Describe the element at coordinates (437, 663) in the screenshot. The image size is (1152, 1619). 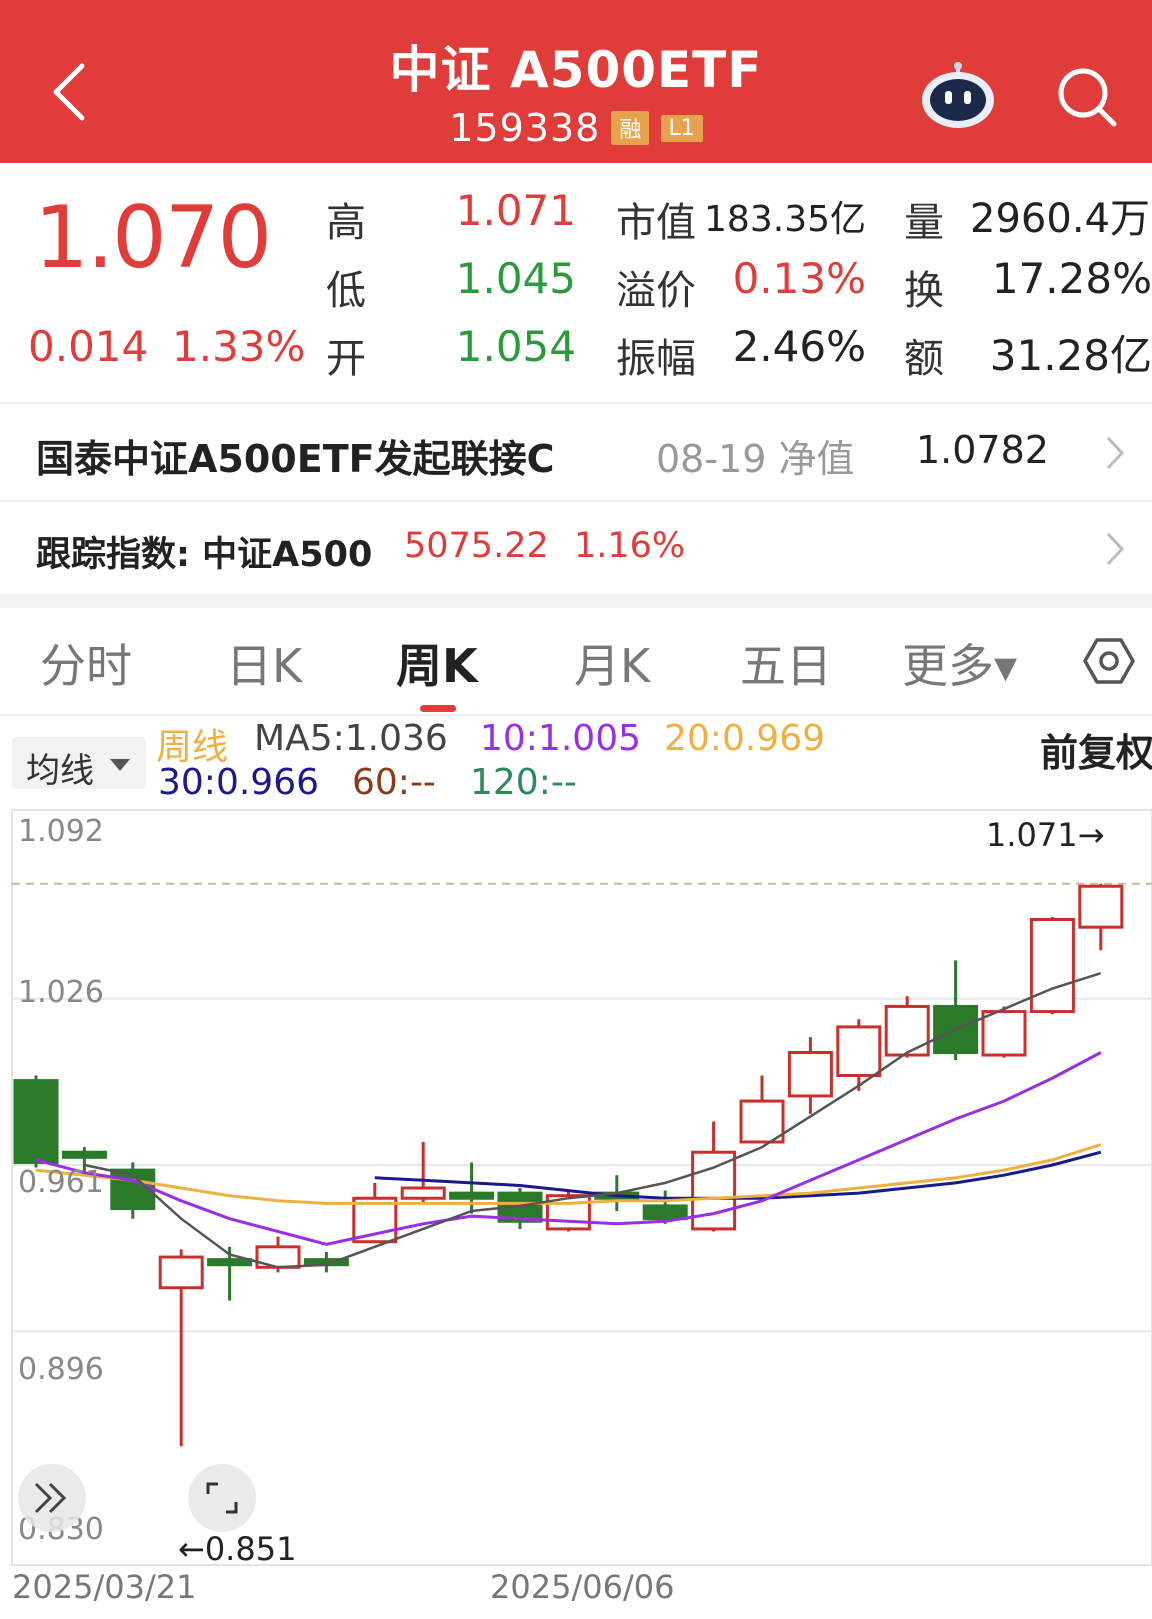
I see `tab-weekly-k: 周K` at that location.